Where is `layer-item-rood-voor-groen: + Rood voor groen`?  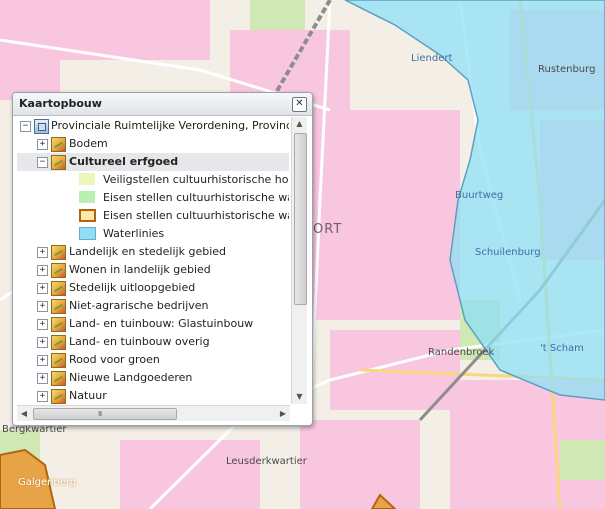
layer-item-rood-voor-groen: + Rood voor groen is located at coordinates (153, 360).